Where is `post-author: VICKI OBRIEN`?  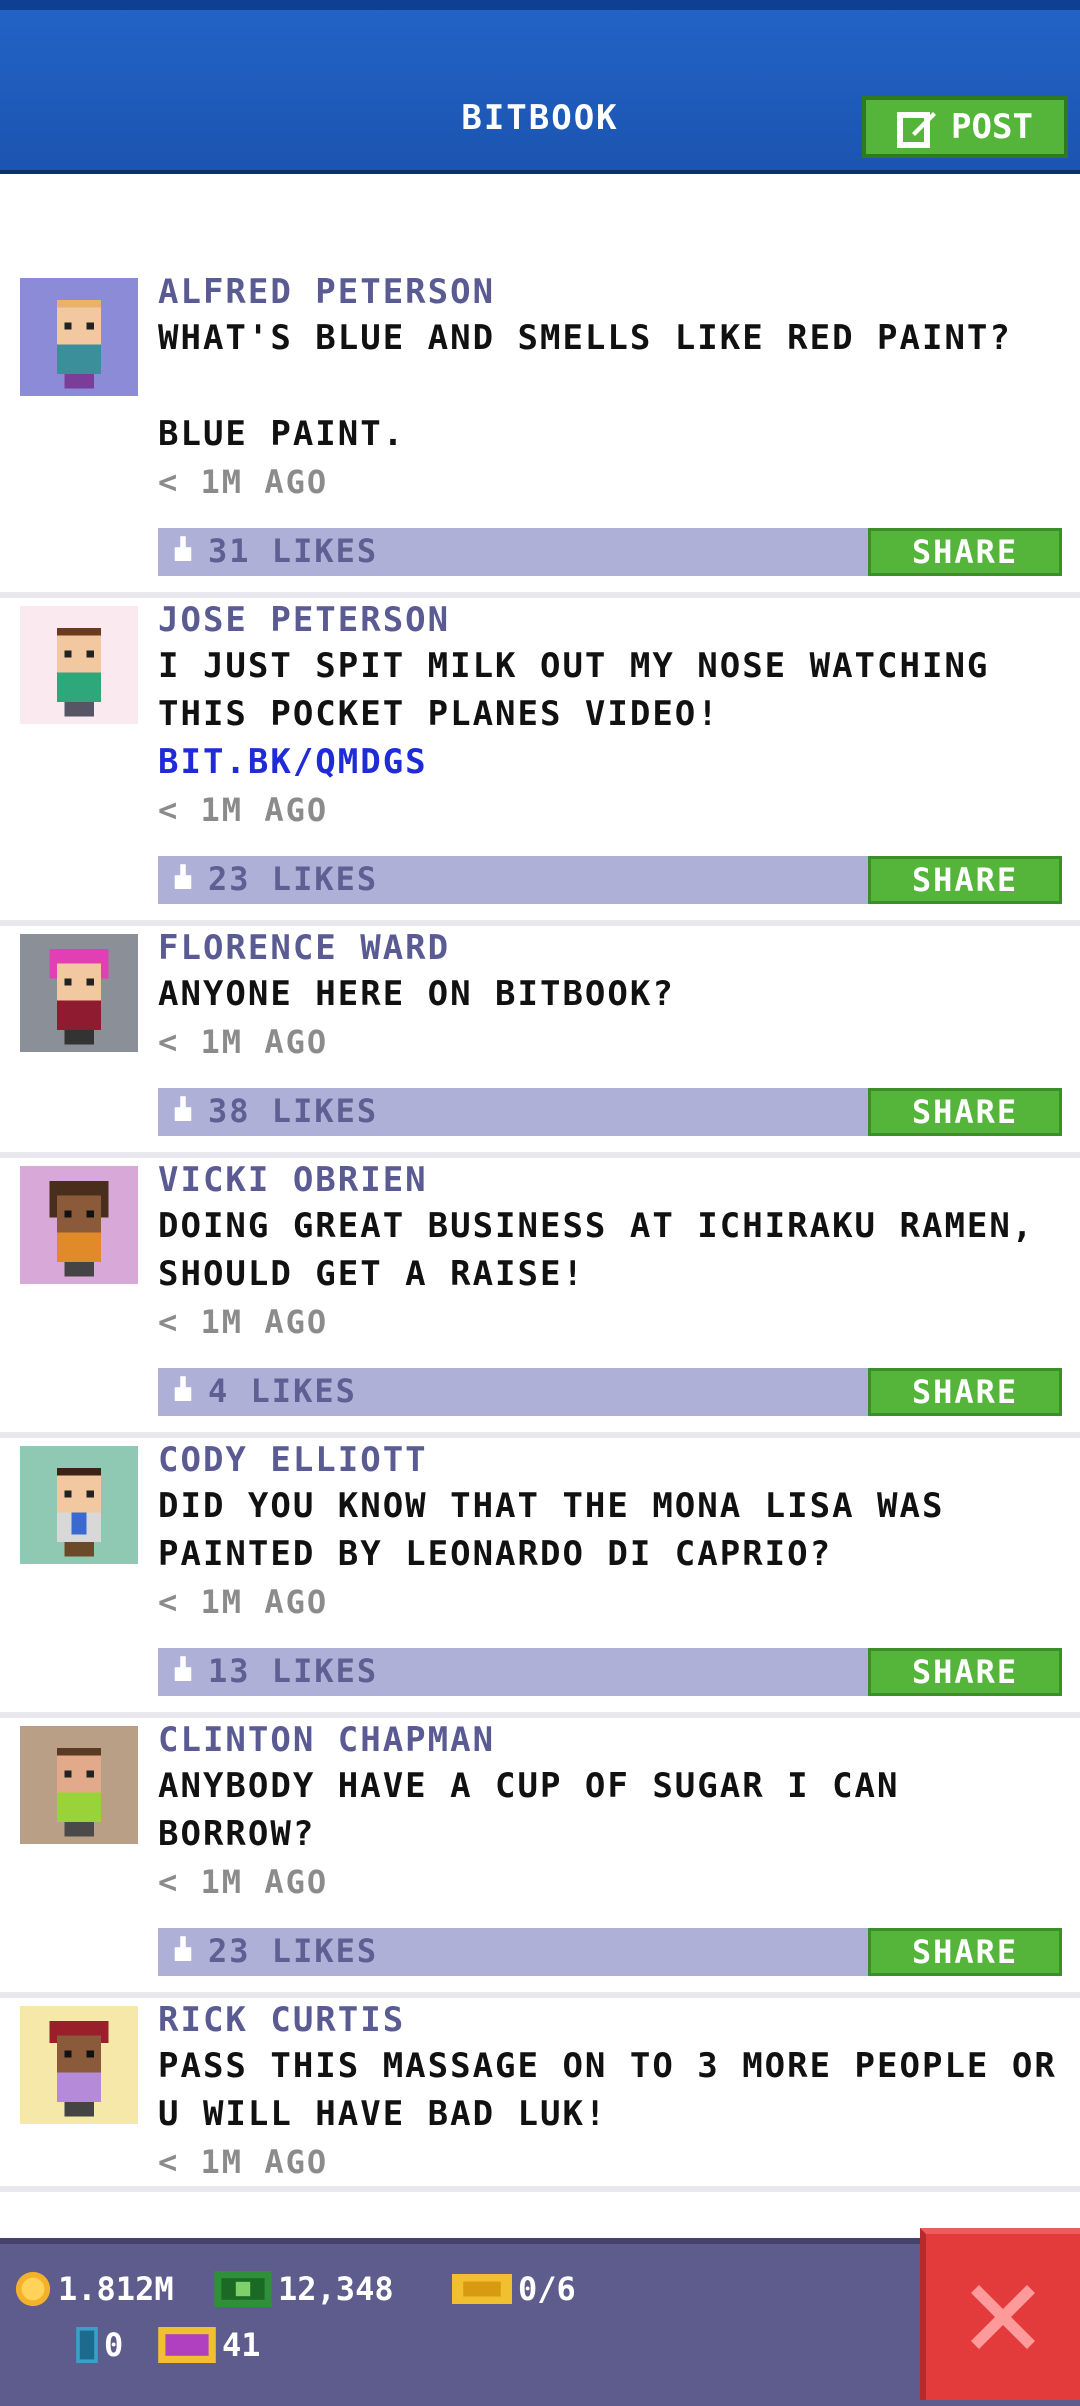 post-author: VICKI OBRIEN is located at coordinates (611, 1180).